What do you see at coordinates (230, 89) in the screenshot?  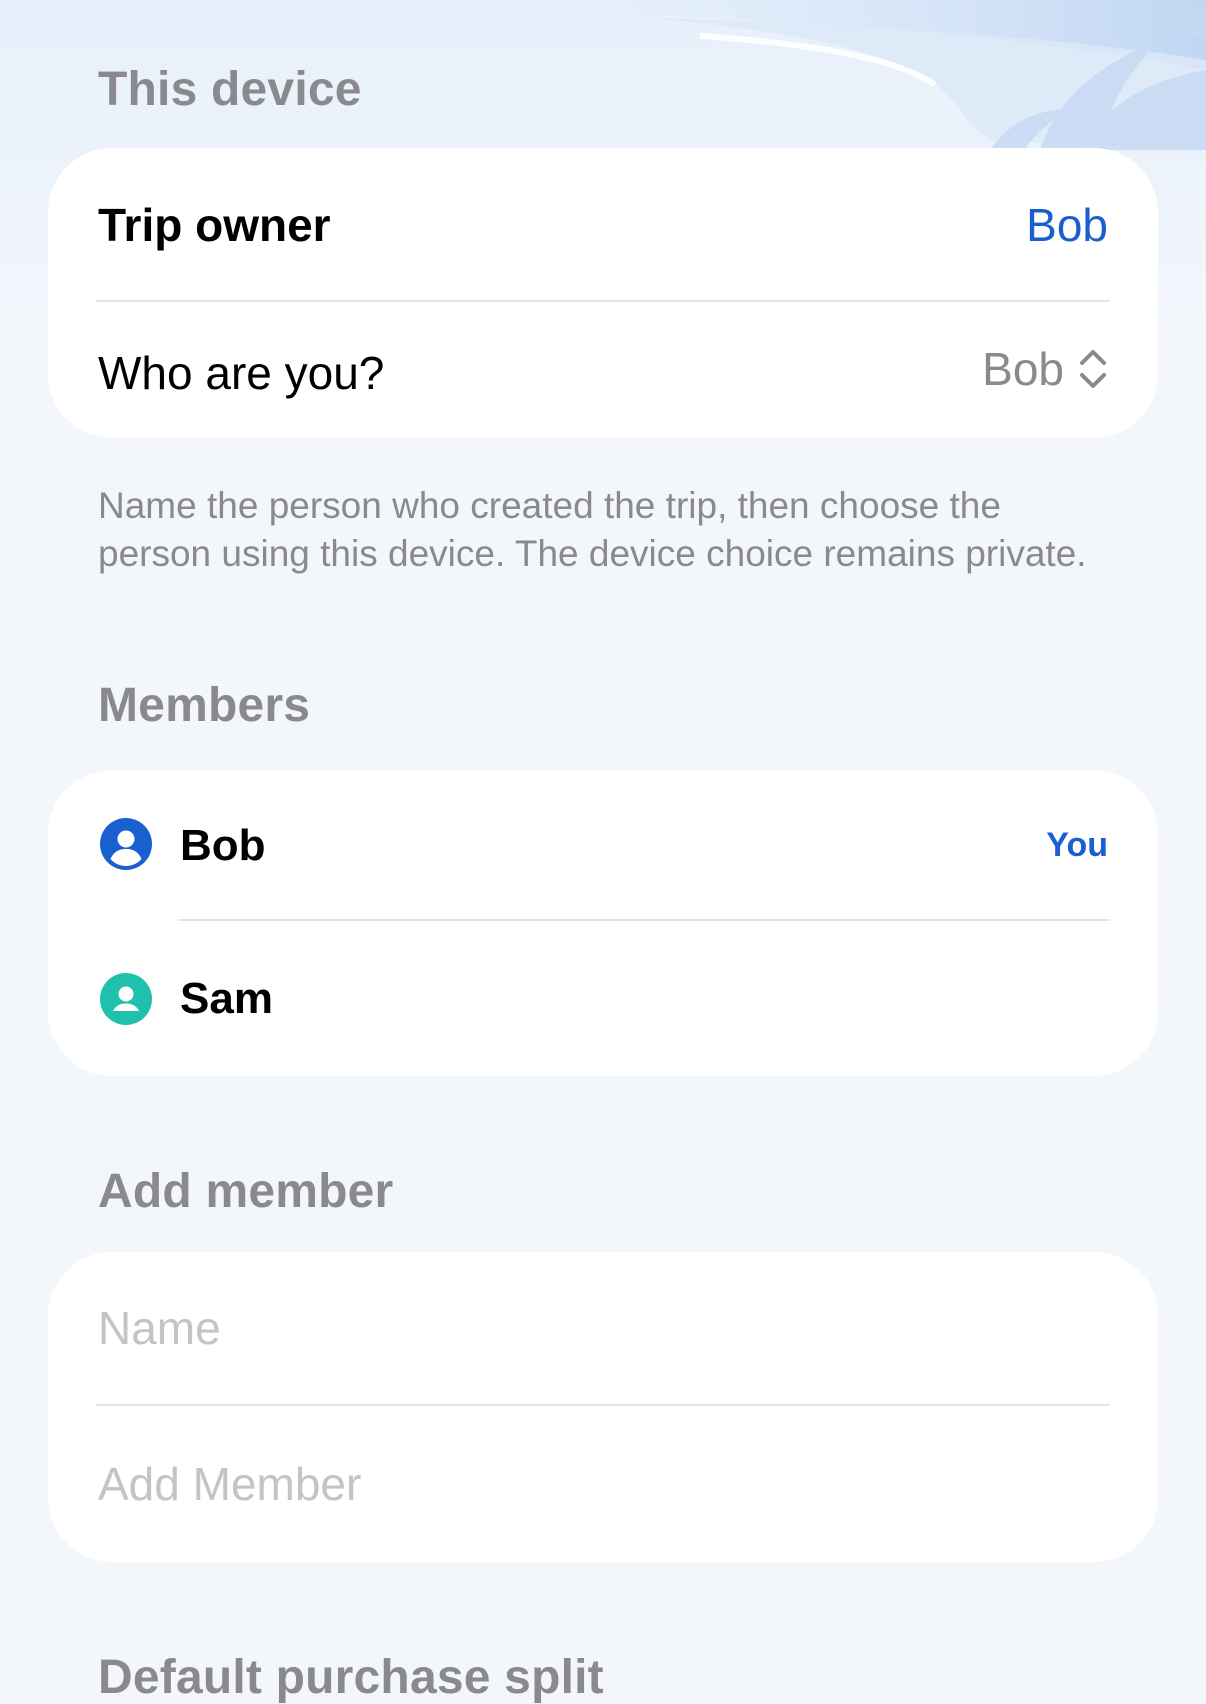 I see `section-header-this-device: This device` at bounding box center [230, 89].